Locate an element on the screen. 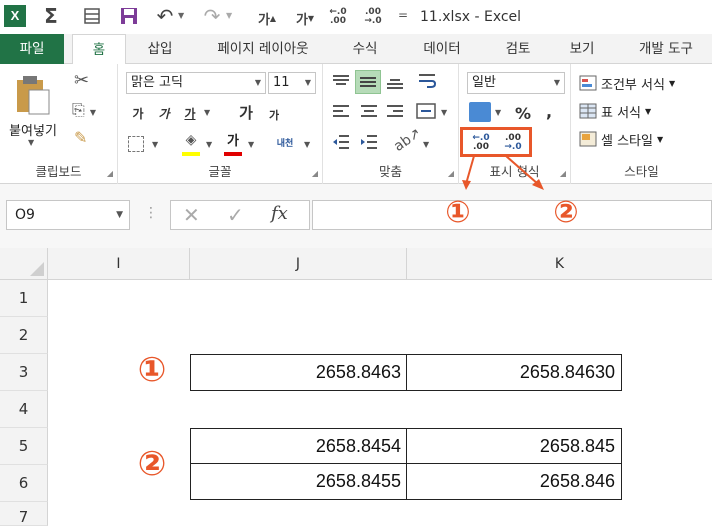 The height and width of the screenshot is (532, 712). font-size-combo: 11 ▼ is located at coordinates (292, 83).